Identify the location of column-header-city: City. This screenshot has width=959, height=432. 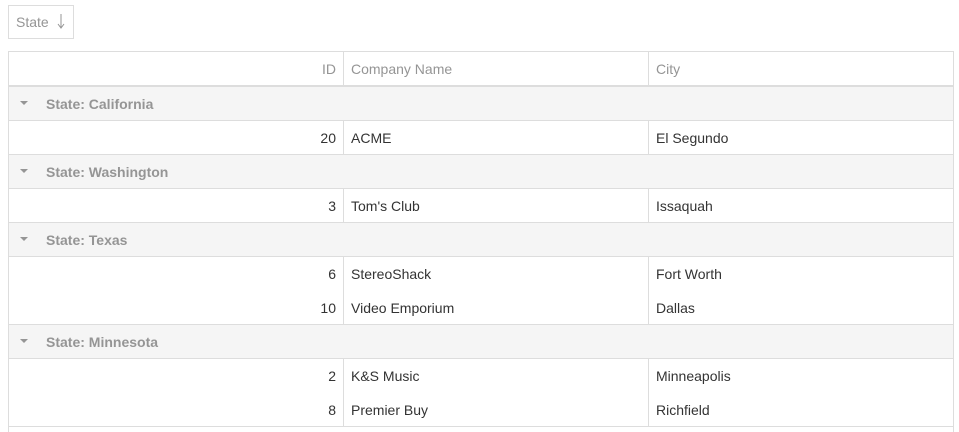
(801, 68).